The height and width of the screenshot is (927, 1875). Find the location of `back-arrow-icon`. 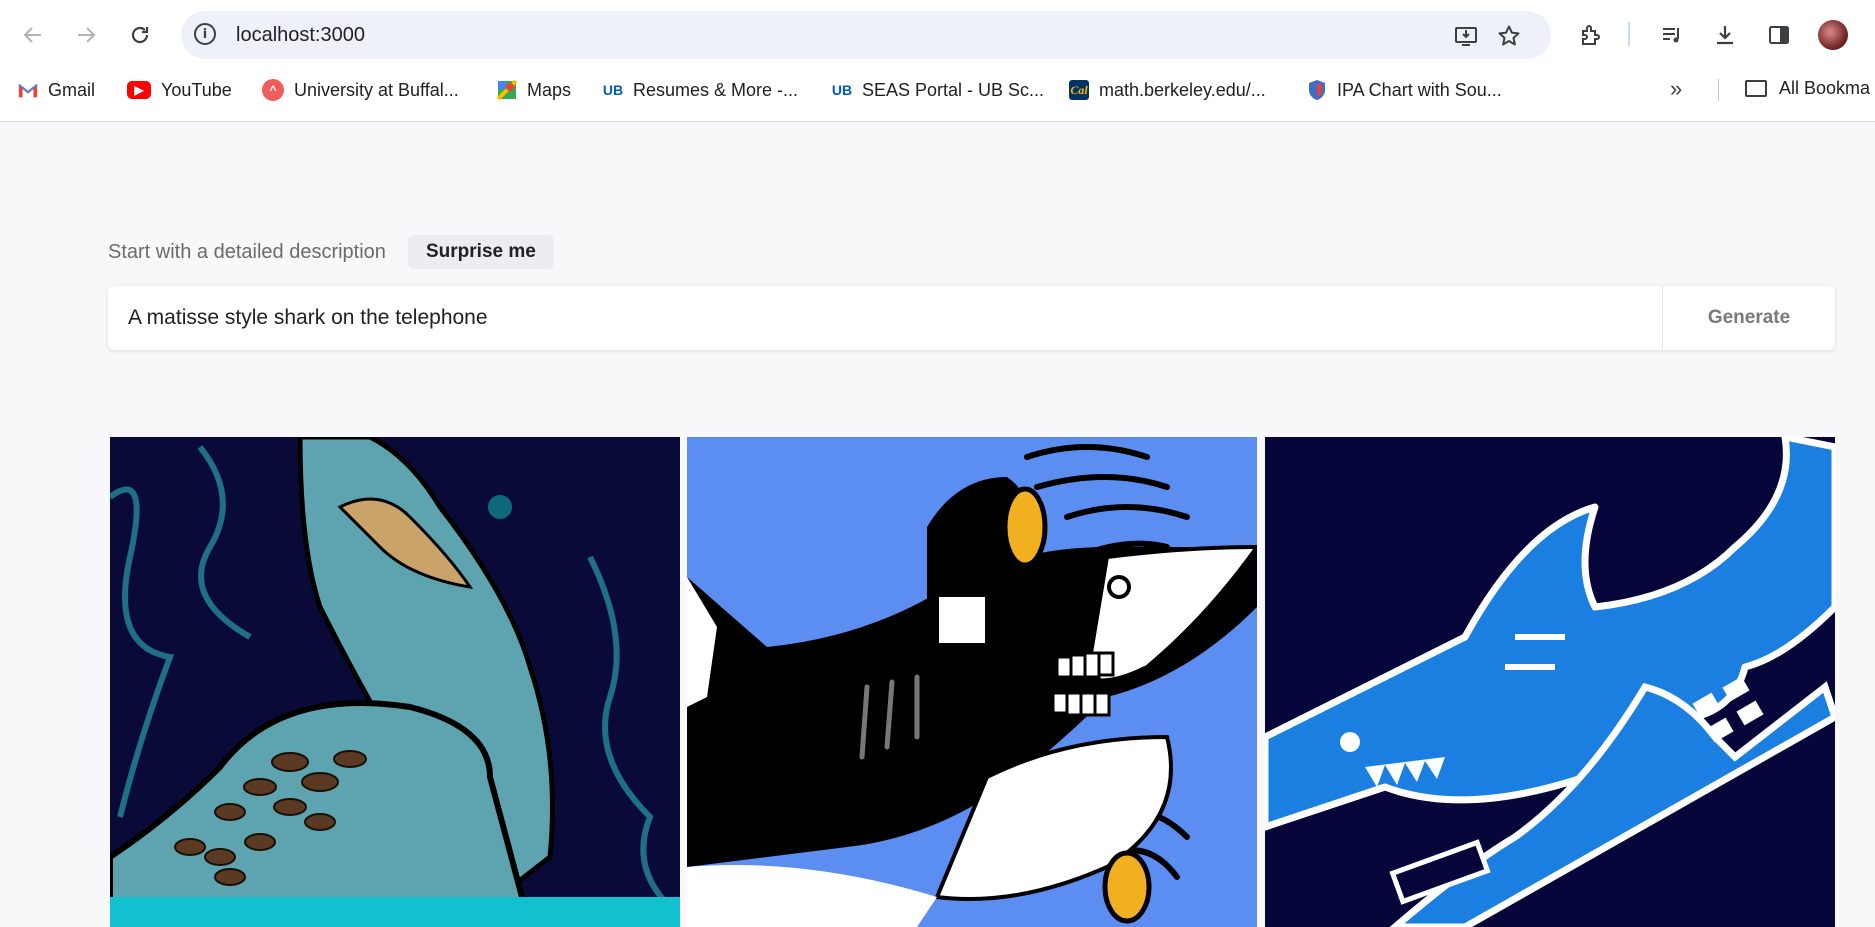

back-arrow-icon is located at coordinates (33, 35).